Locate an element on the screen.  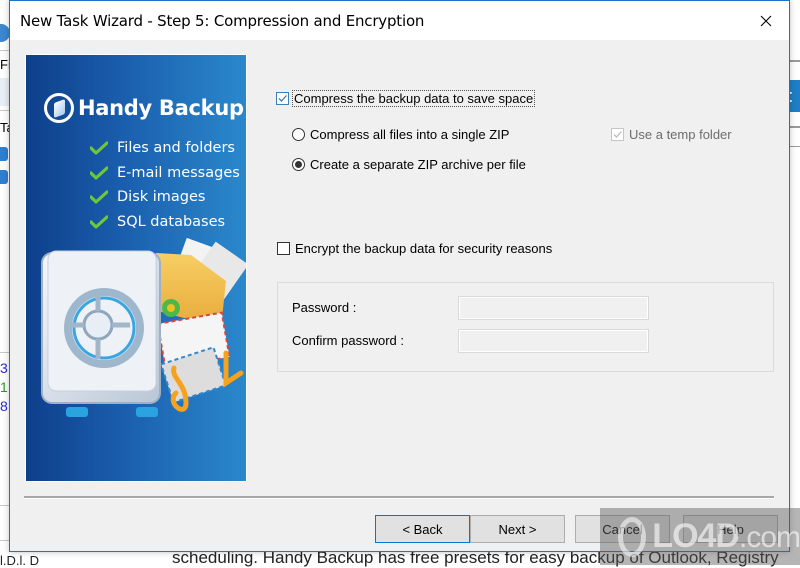
password-label: Password : is located at coordinates (324, 307).